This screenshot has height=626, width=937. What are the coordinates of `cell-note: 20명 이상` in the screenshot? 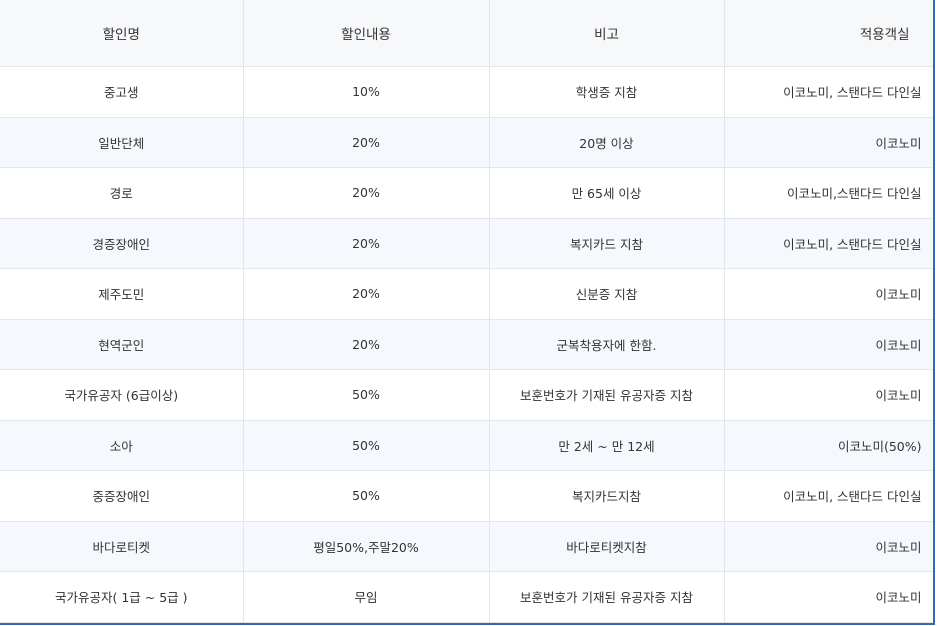 It's located at (607, 142).